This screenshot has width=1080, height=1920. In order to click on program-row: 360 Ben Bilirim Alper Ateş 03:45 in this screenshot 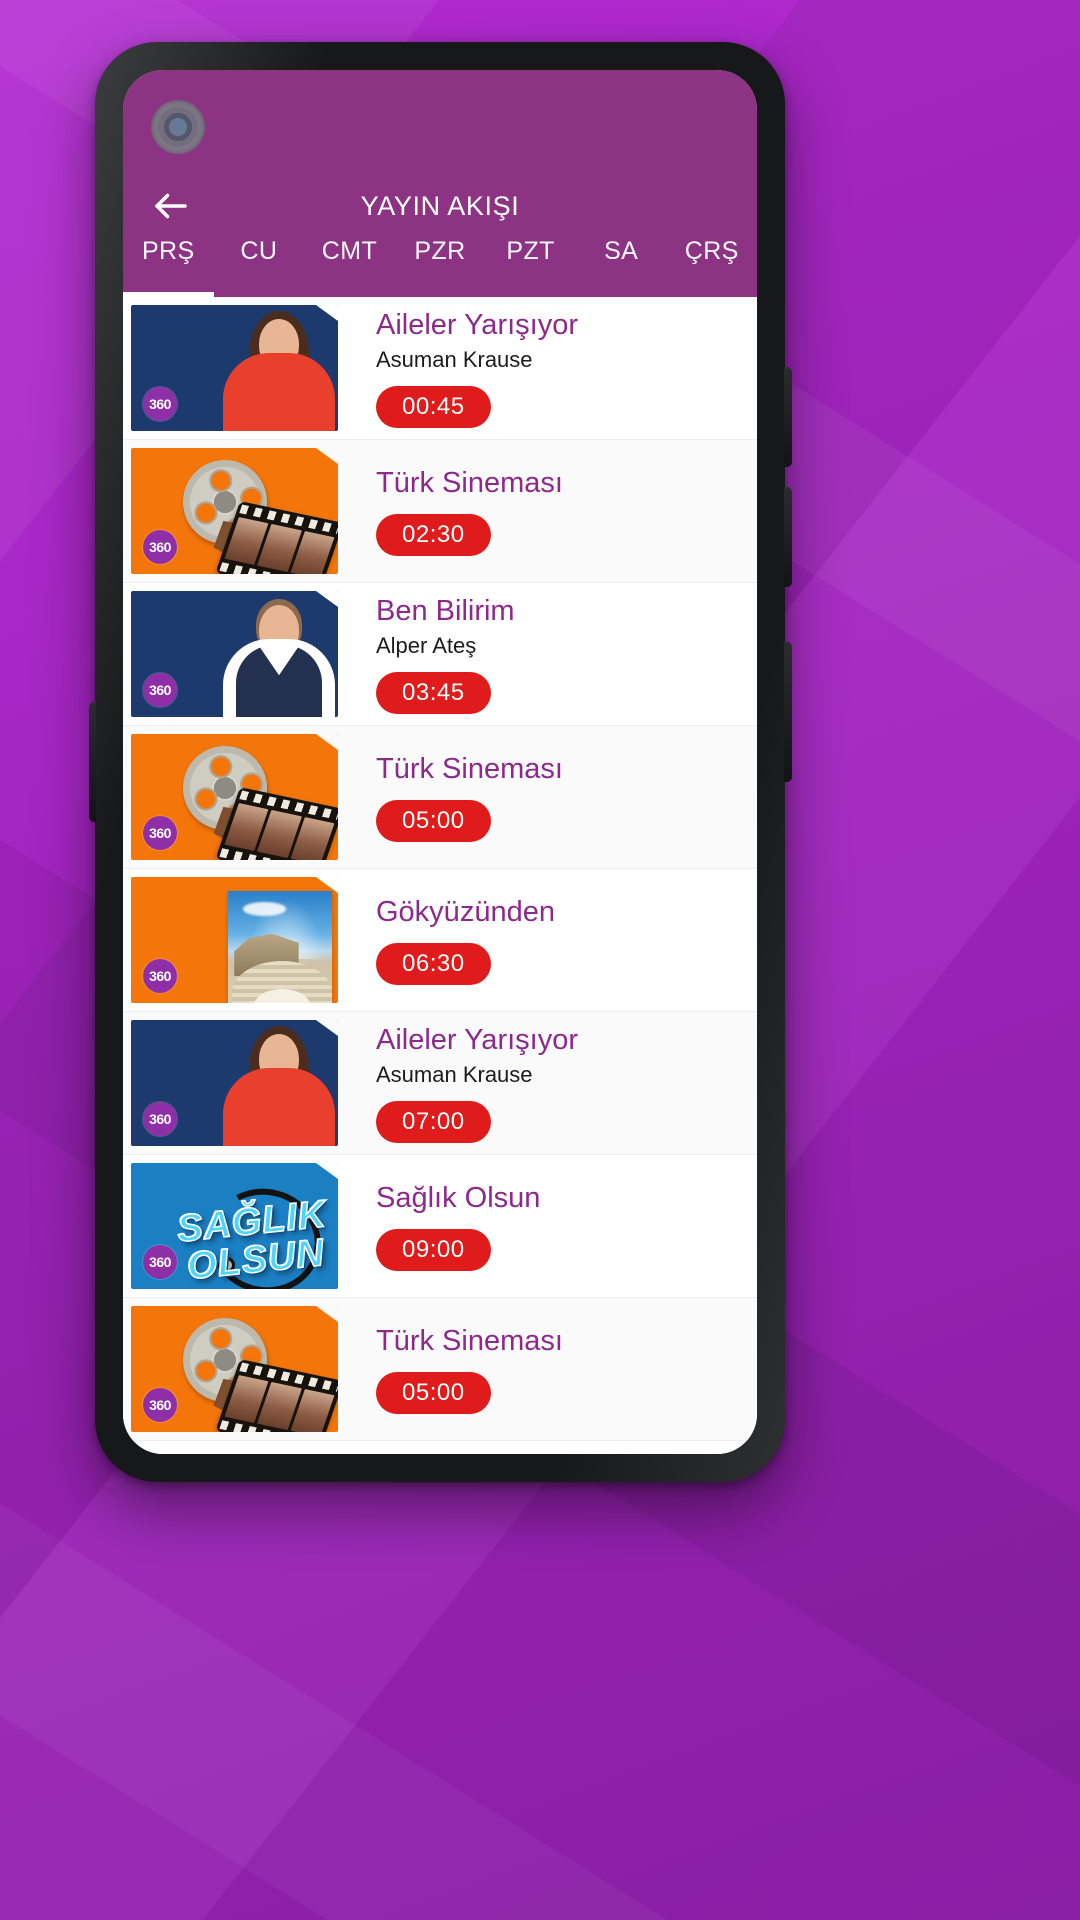, I will do `click(440, 654)`.